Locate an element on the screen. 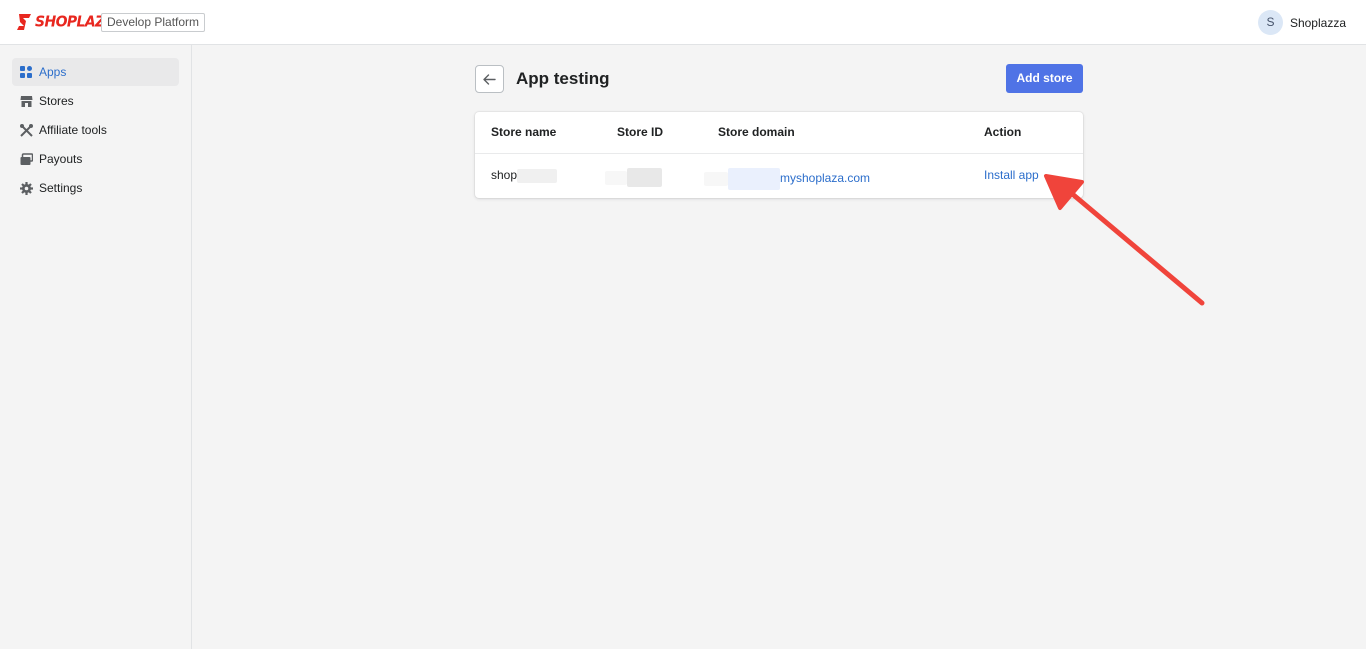 This screenshot has height=649, width=1366. apps-icon is located at coordinates (26, 72).